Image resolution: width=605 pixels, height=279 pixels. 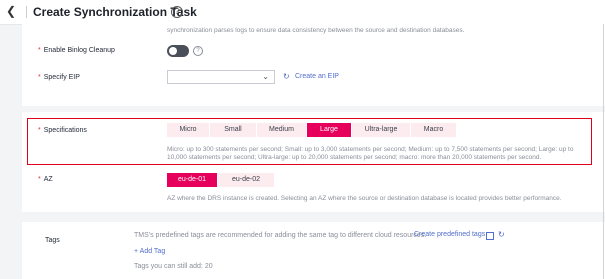 What do you see at coordinates (198, 51) in the screenshot?
I see `binlog-help-icon: ?` at bounding box center [198, 51].